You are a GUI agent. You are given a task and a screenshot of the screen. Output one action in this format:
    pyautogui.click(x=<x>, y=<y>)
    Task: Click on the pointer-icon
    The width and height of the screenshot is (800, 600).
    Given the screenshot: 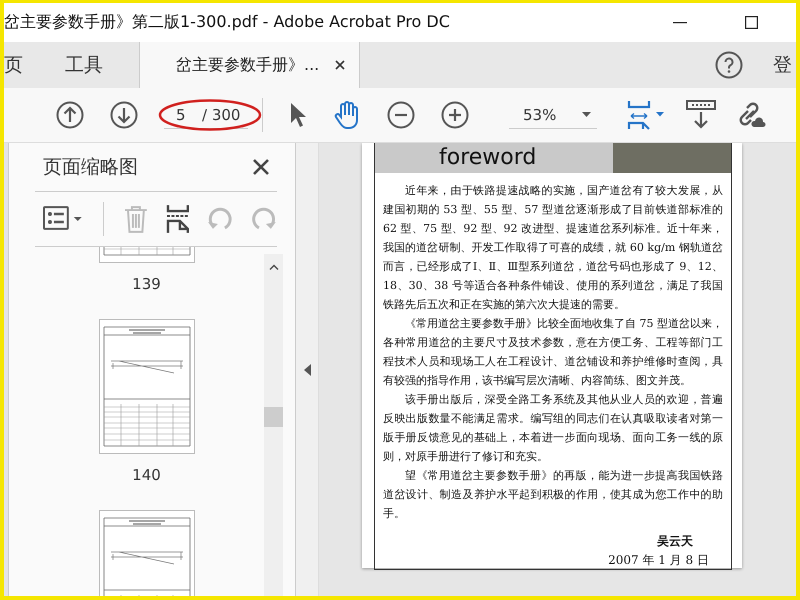 What is the action you would take?
    pyautogui.click(x=298, y=115)
    